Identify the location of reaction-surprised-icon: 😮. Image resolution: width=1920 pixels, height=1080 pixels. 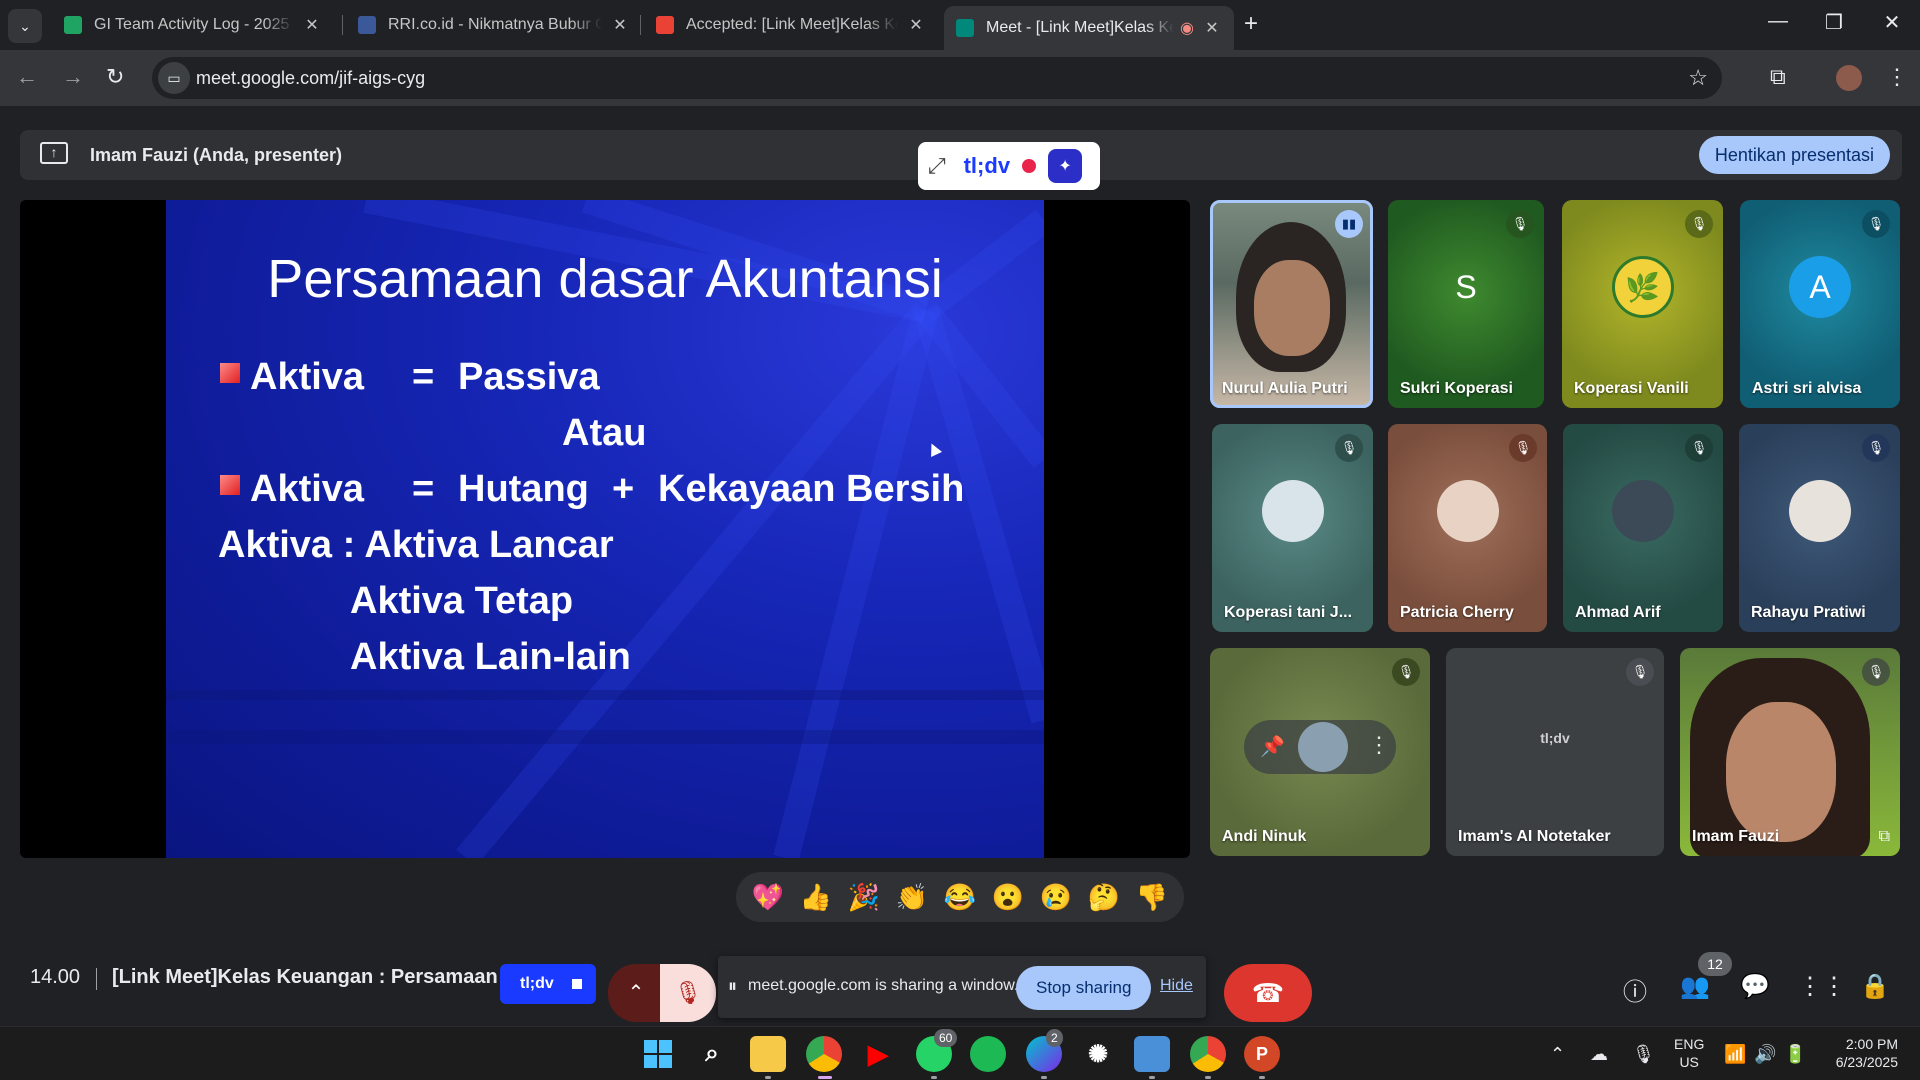
(1008, 897).